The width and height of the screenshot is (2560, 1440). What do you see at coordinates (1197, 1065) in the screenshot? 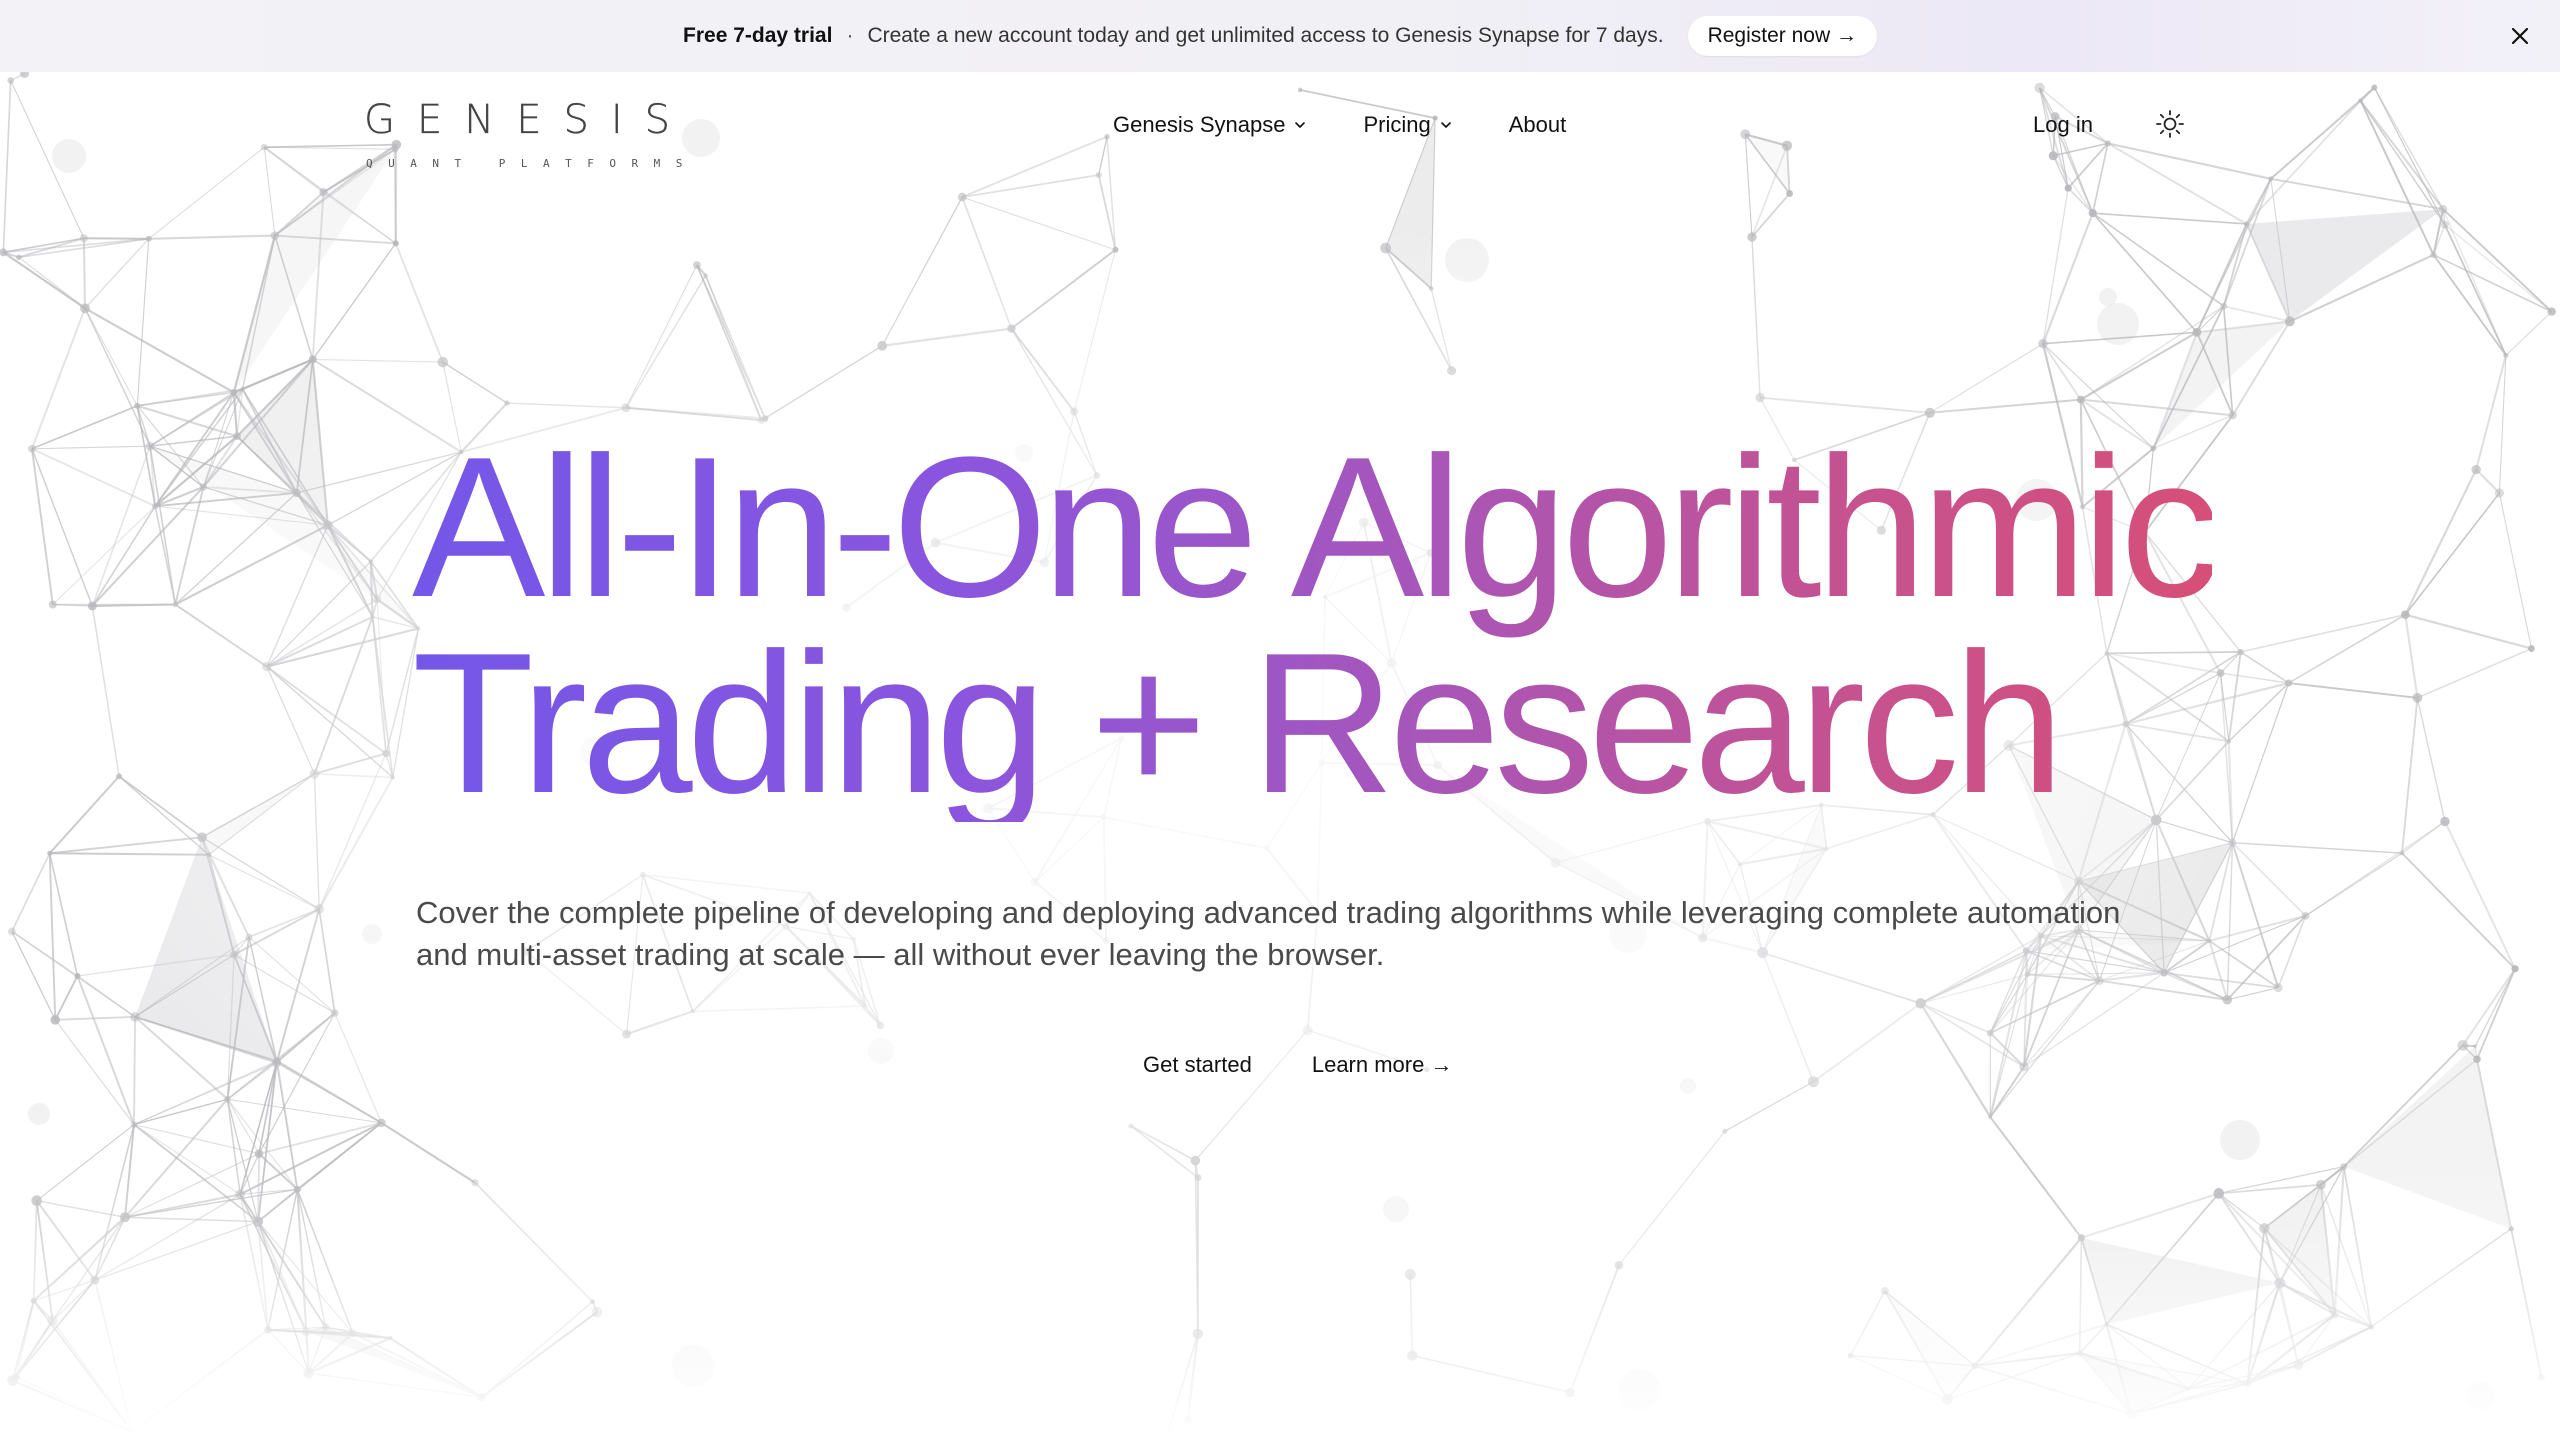
I see `get-started-button: Get started` at bounding box center [1197, 1065].